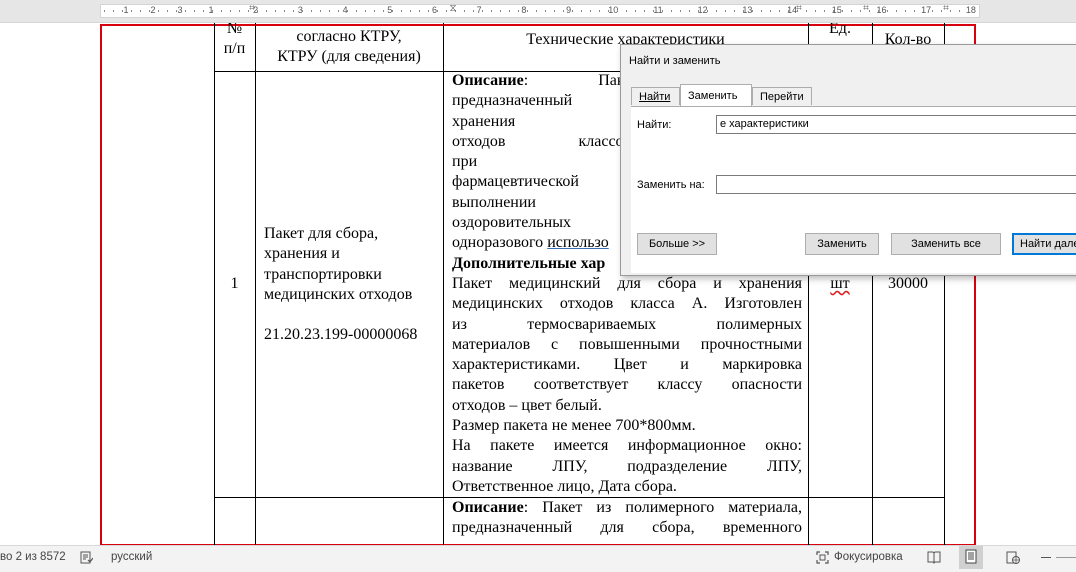 This screenshot has width=1076, height=572. What do you see at coordinates (488, 80) in the screenshot?
I see `row1-desc-label: Описание` at bounding box center [488, 80].